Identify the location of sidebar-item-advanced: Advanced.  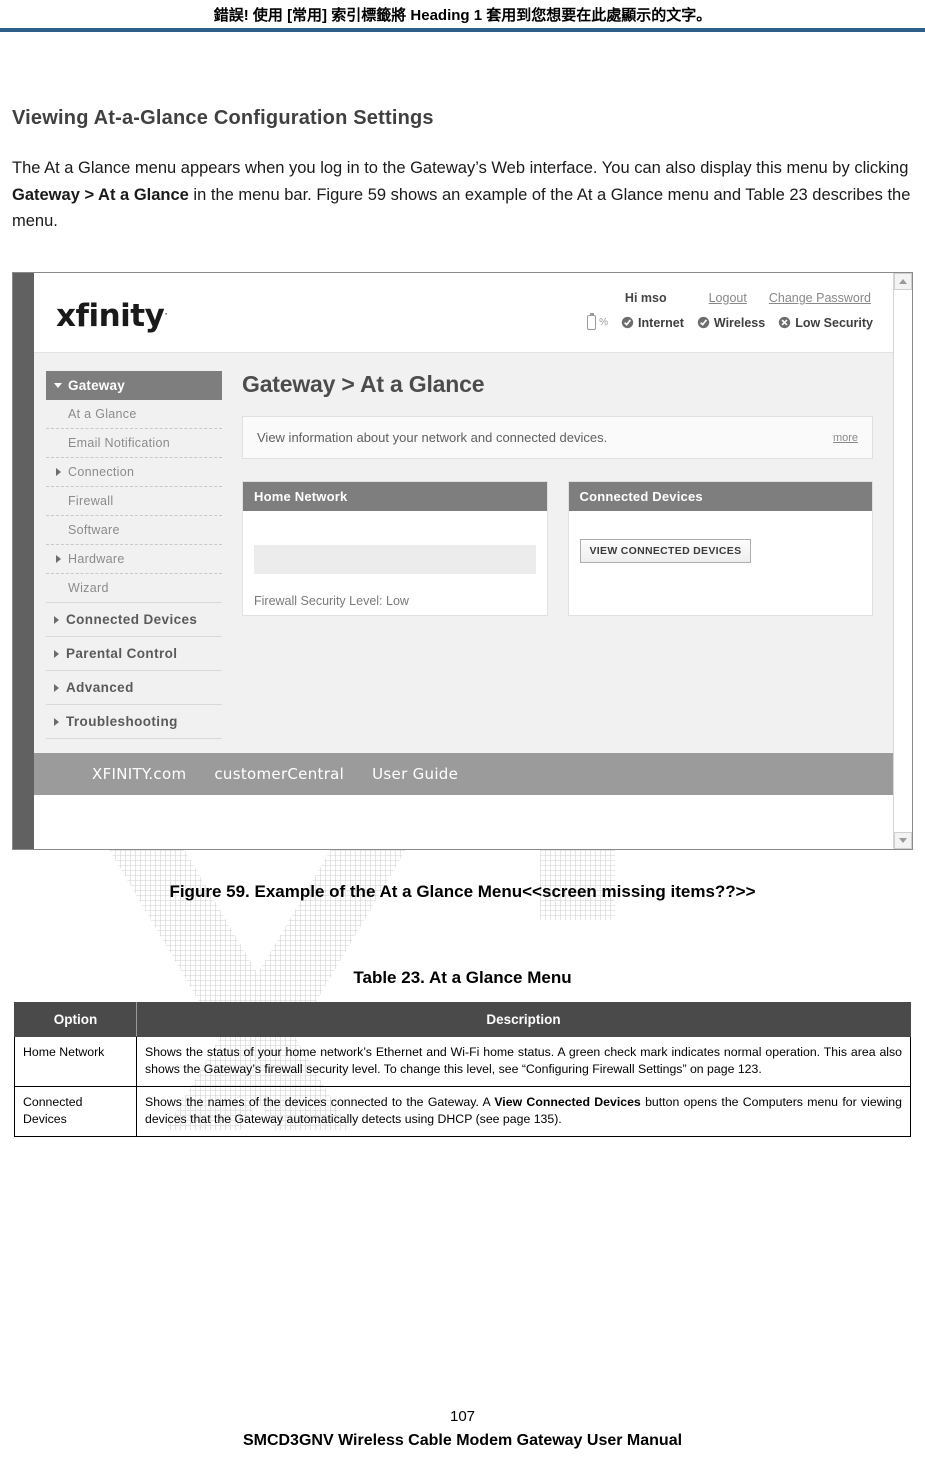
(134, 688).